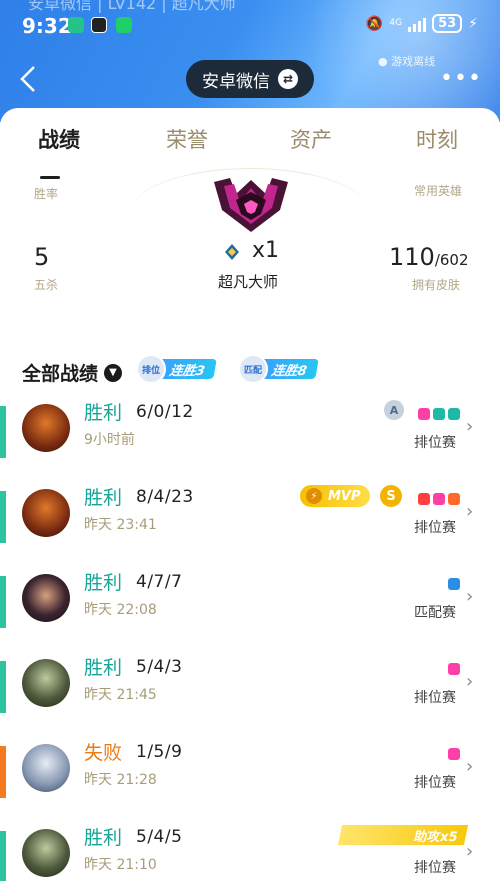  I want to click on match-record-4: 胜利 5/4/3 昨天 21:45 排位赛 ›, so click(250, 693).